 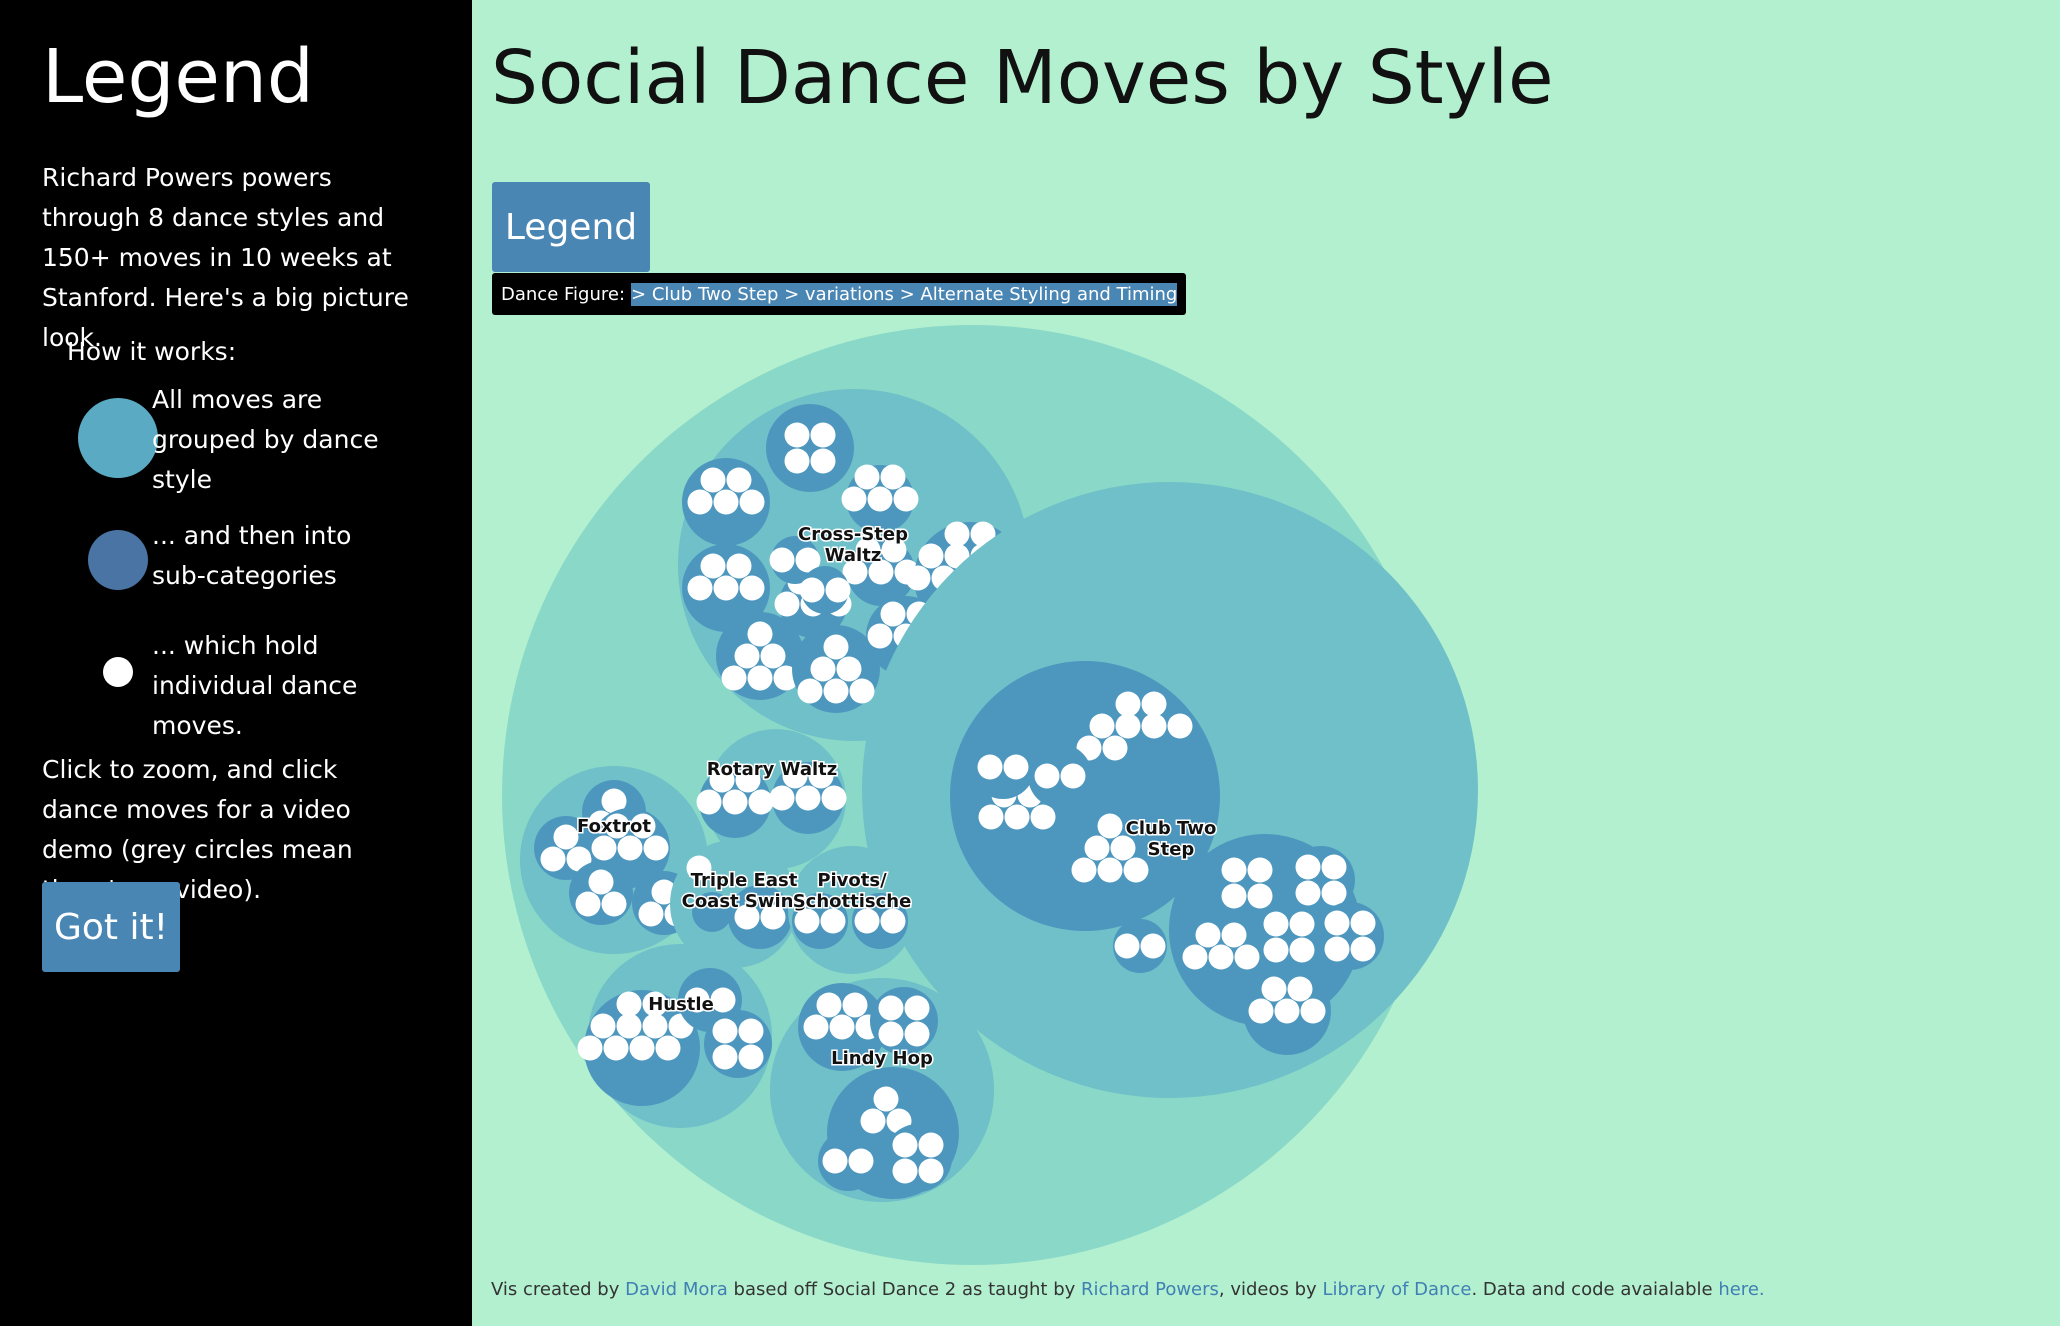 I want to click on library-of-dance-link: Library of Dance, so click(x=1396, y=1289).